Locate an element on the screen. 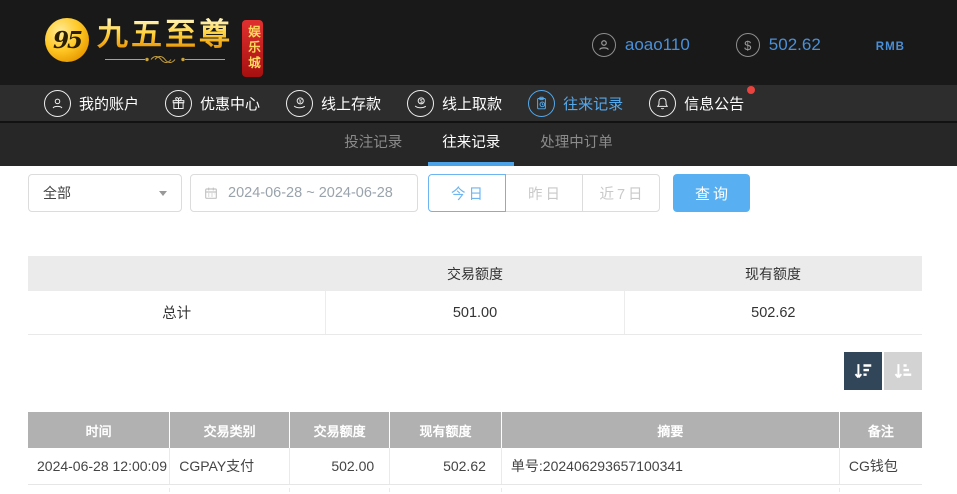 This screenshot has height=494, width=957. nav-item-promotions: 优惠中心 is located at coordinates (213, 103).